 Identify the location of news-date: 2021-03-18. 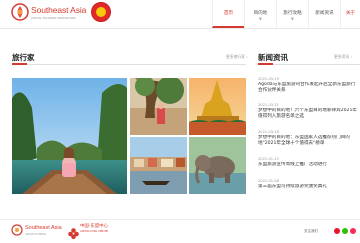
(268, 132).